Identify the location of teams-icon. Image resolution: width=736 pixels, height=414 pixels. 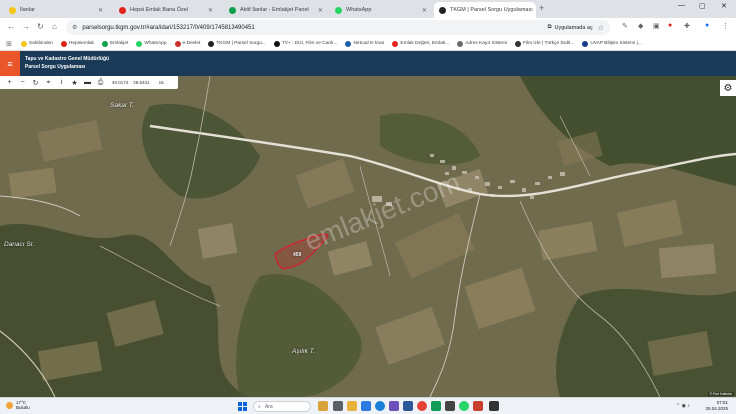
(394, 406).